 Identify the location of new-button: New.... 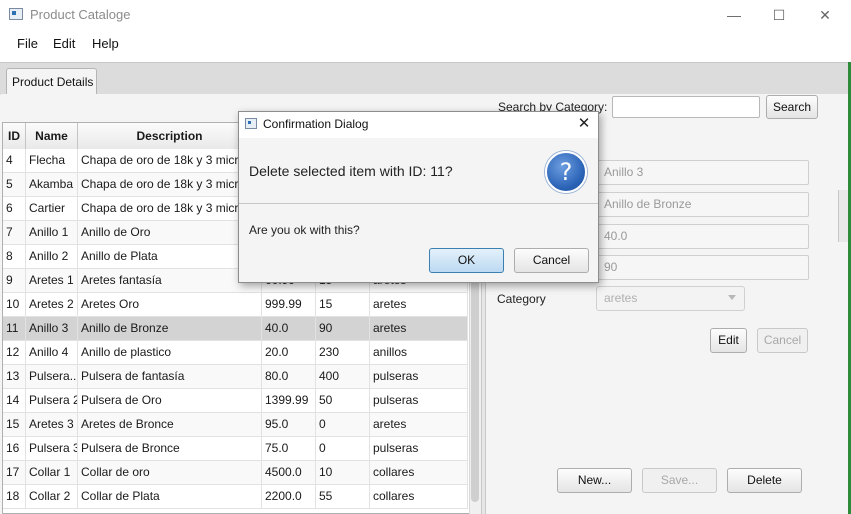
(594, 480).